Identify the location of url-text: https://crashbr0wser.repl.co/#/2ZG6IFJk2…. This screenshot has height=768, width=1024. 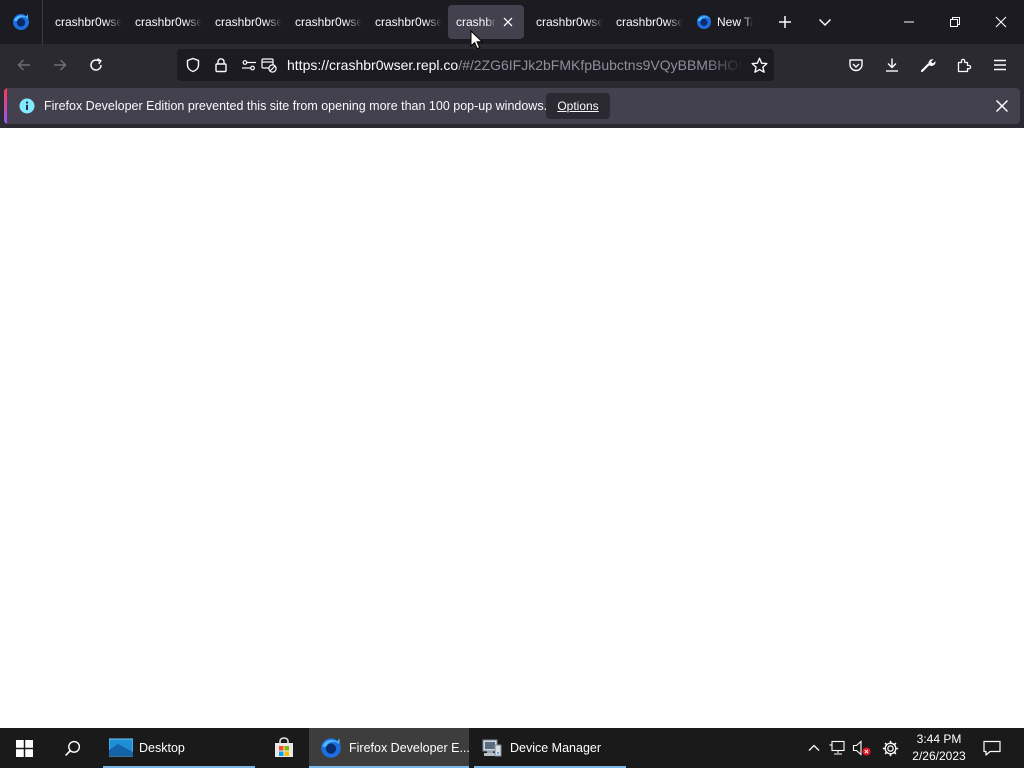
(515, 65).